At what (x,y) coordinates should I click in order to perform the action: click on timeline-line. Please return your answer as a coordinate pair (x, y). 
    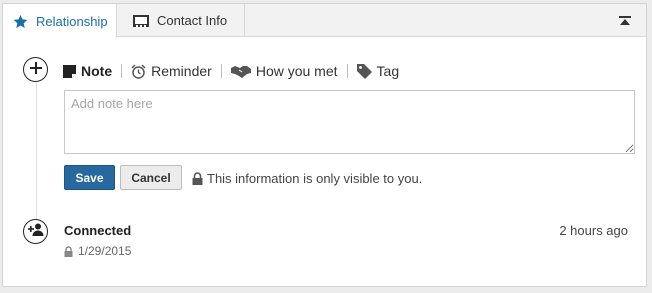
    Looking at the image, I should click on (36, 147).